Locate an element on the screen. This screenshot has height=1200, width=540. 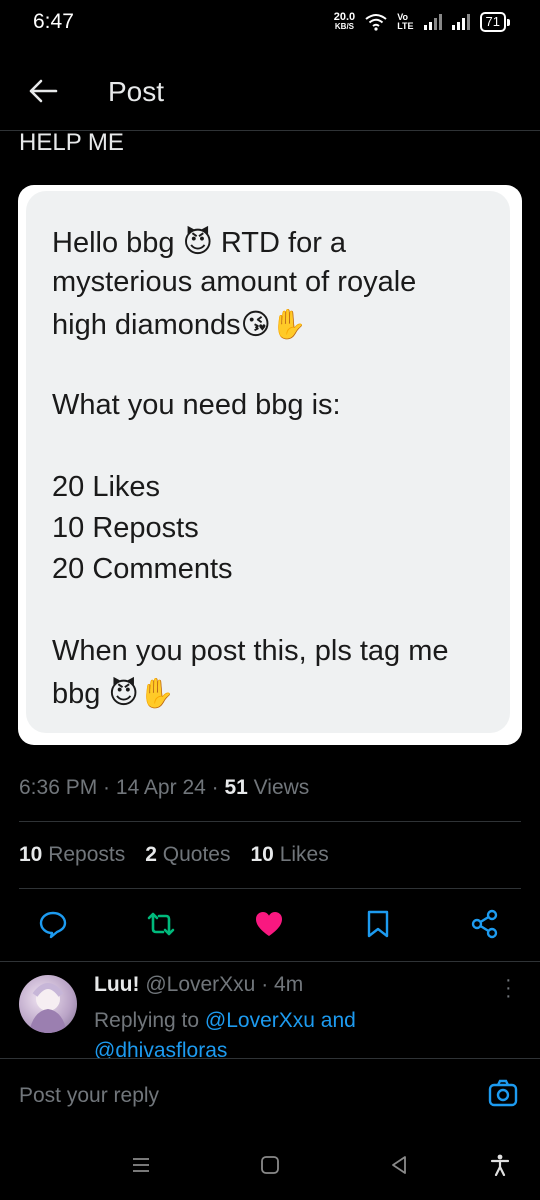
reply-handle: @LoverXxu is located at coordinates (200, 984).